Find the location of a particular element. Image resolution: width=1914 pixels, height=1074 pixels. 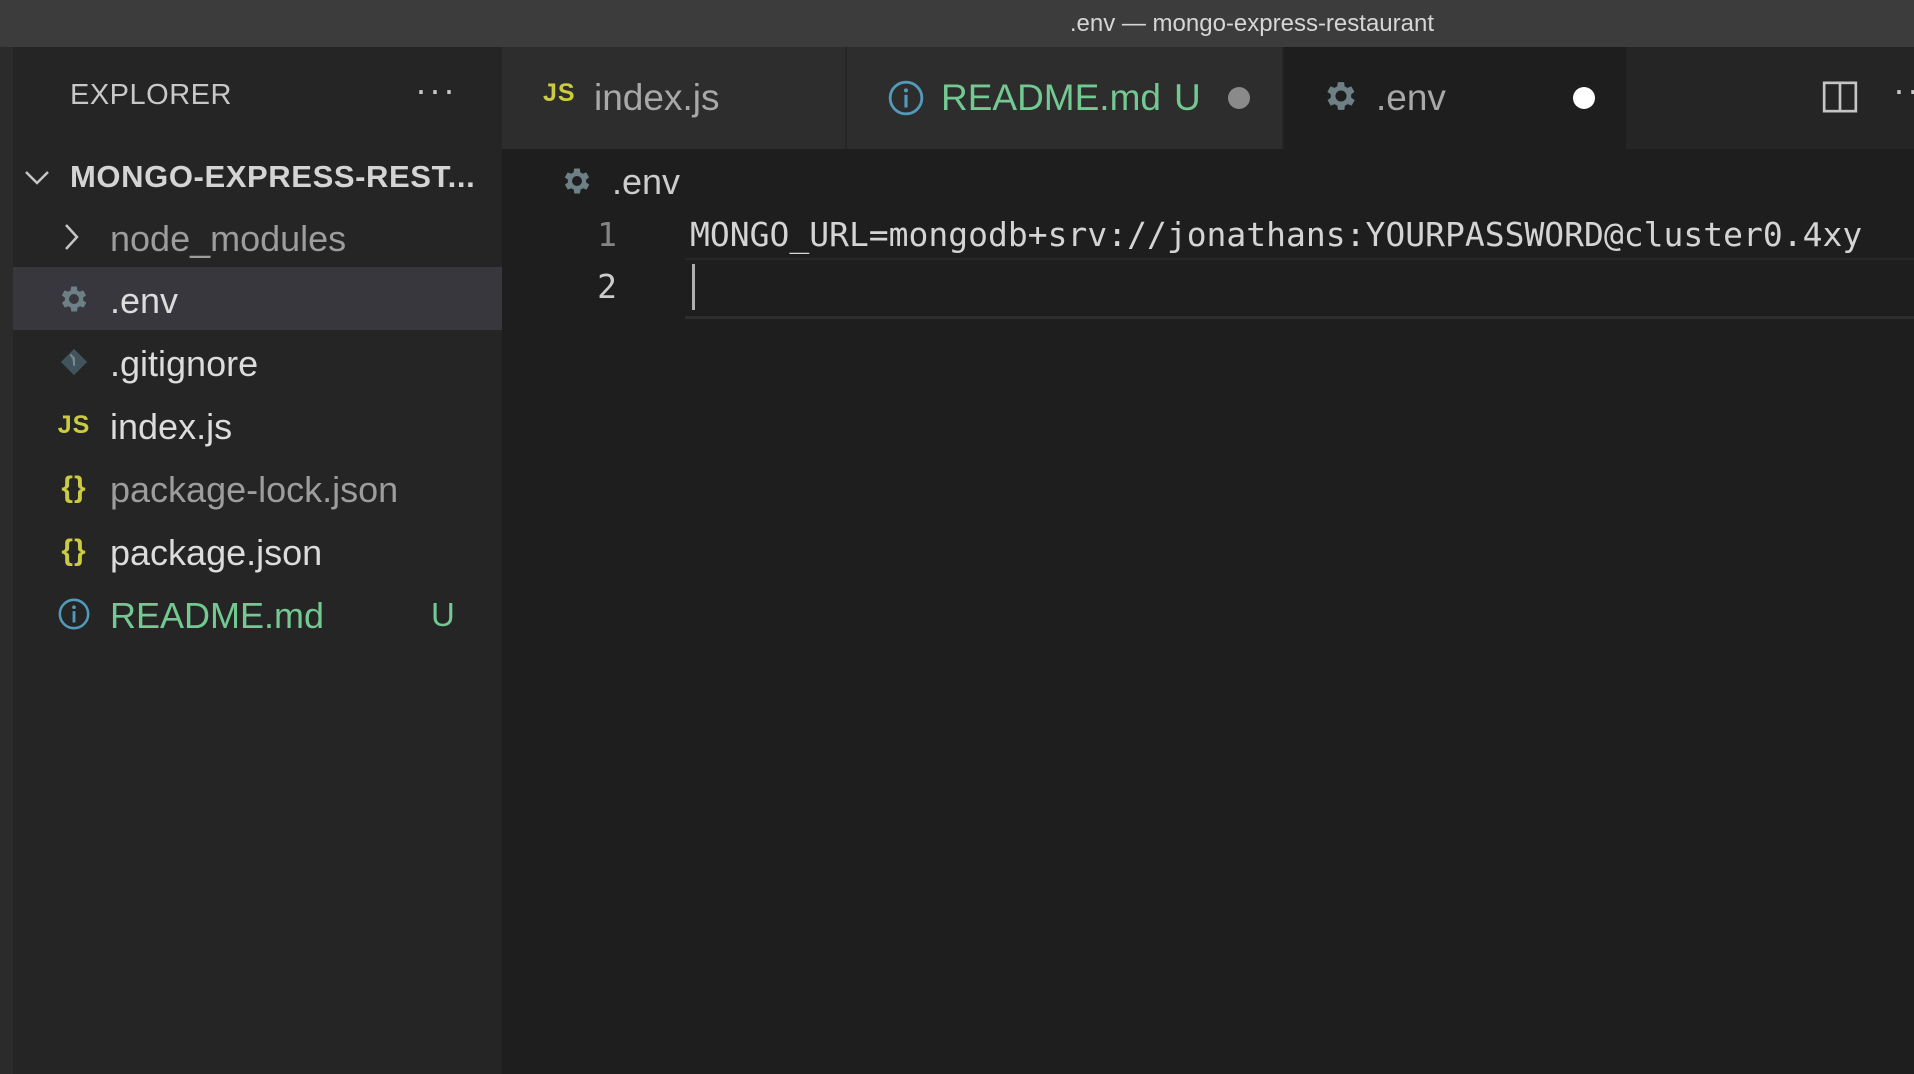

tree-item-readme-md: README.md U is located at coordinates (257, 613).